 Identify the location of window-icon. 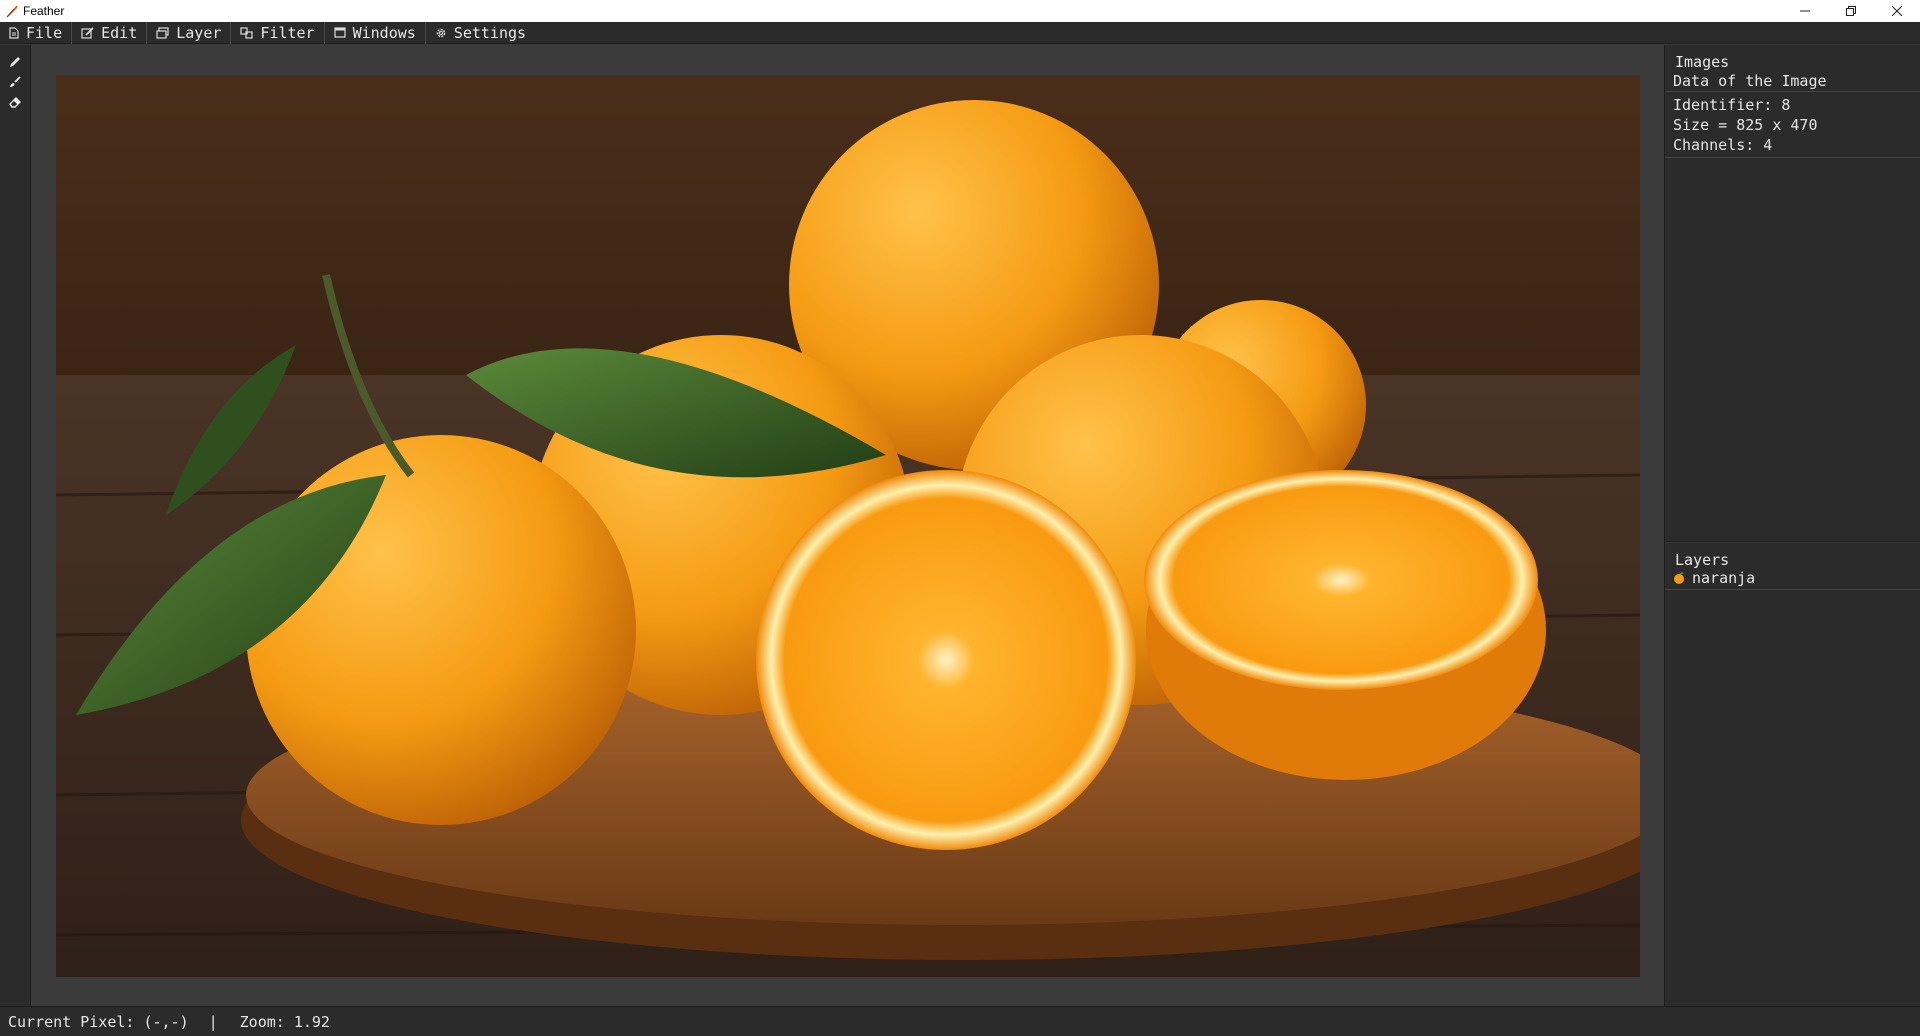
(339, 32).